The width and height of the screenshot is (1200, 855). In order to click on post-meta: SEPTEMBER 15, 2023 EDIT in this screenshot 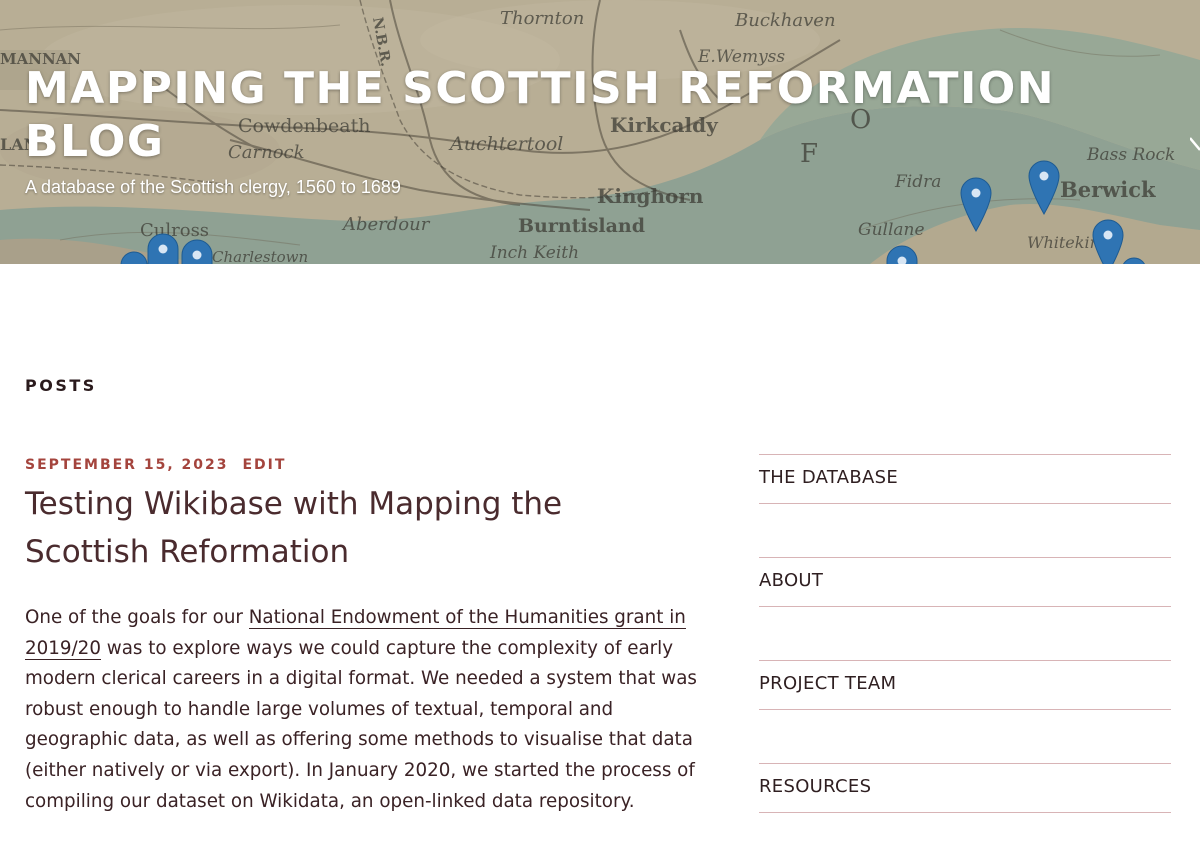, I will do `click(155, 465)`.